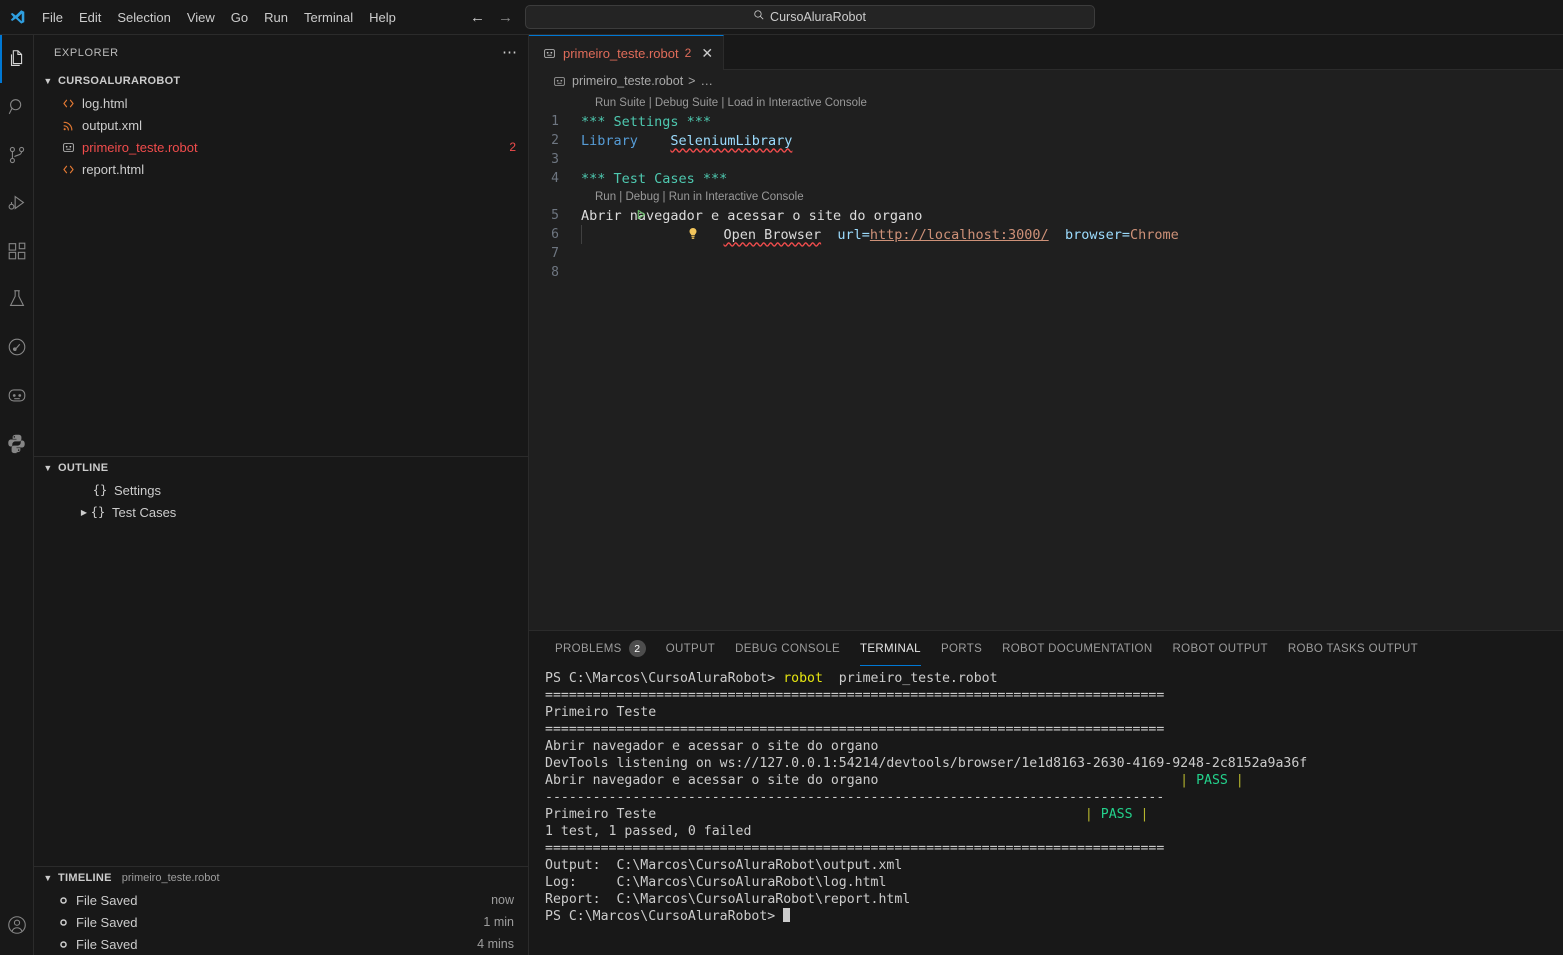  Describe the element at coordinates (1048, 814) in the screenshot. I see `terminal-line-suite-result: Primeiro Teste | PASS |` at that location.